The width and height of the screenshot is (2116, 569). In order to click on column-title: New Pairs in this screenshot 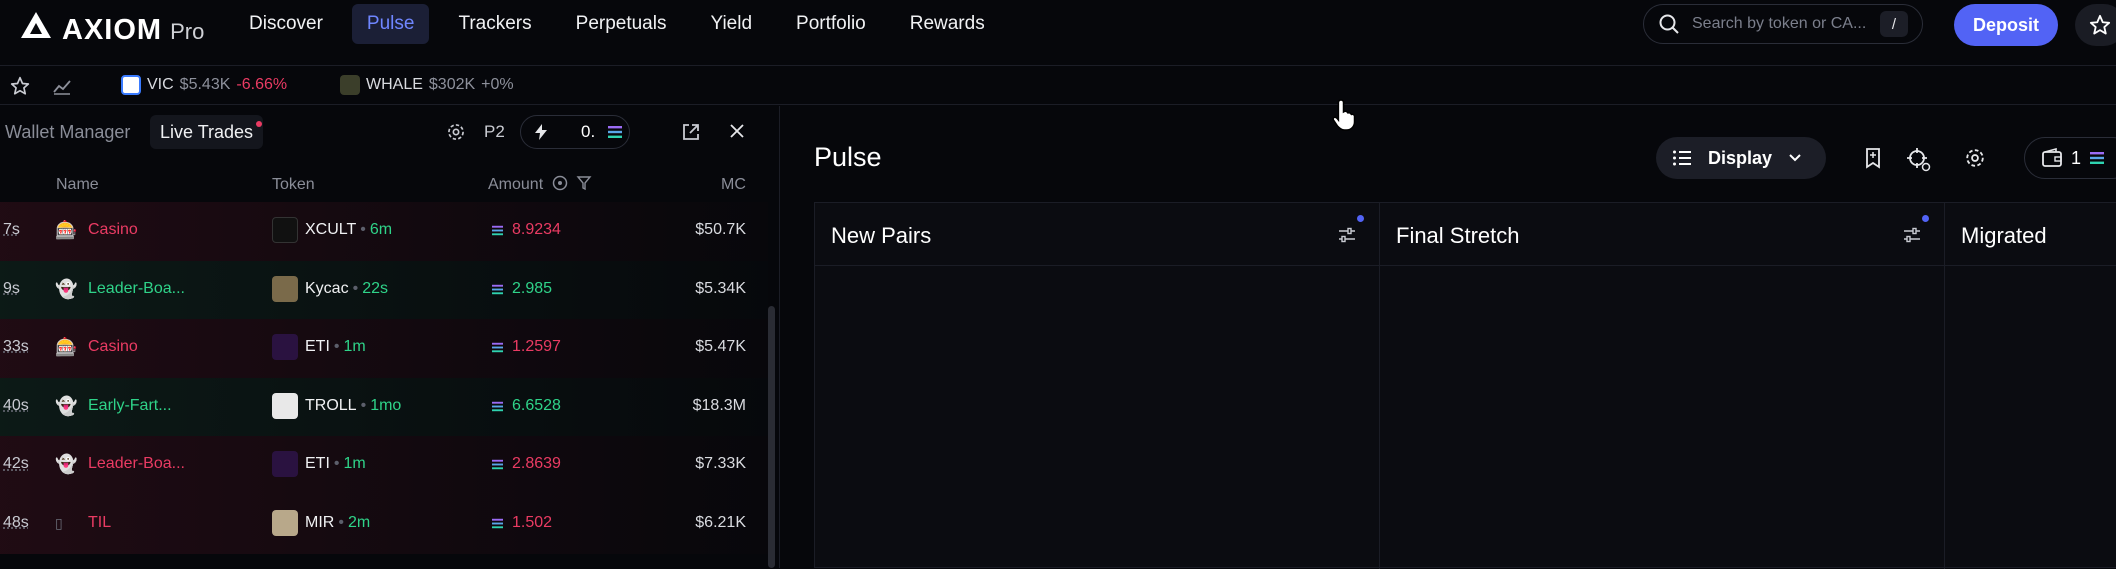, I will do `click(881, 235)`.